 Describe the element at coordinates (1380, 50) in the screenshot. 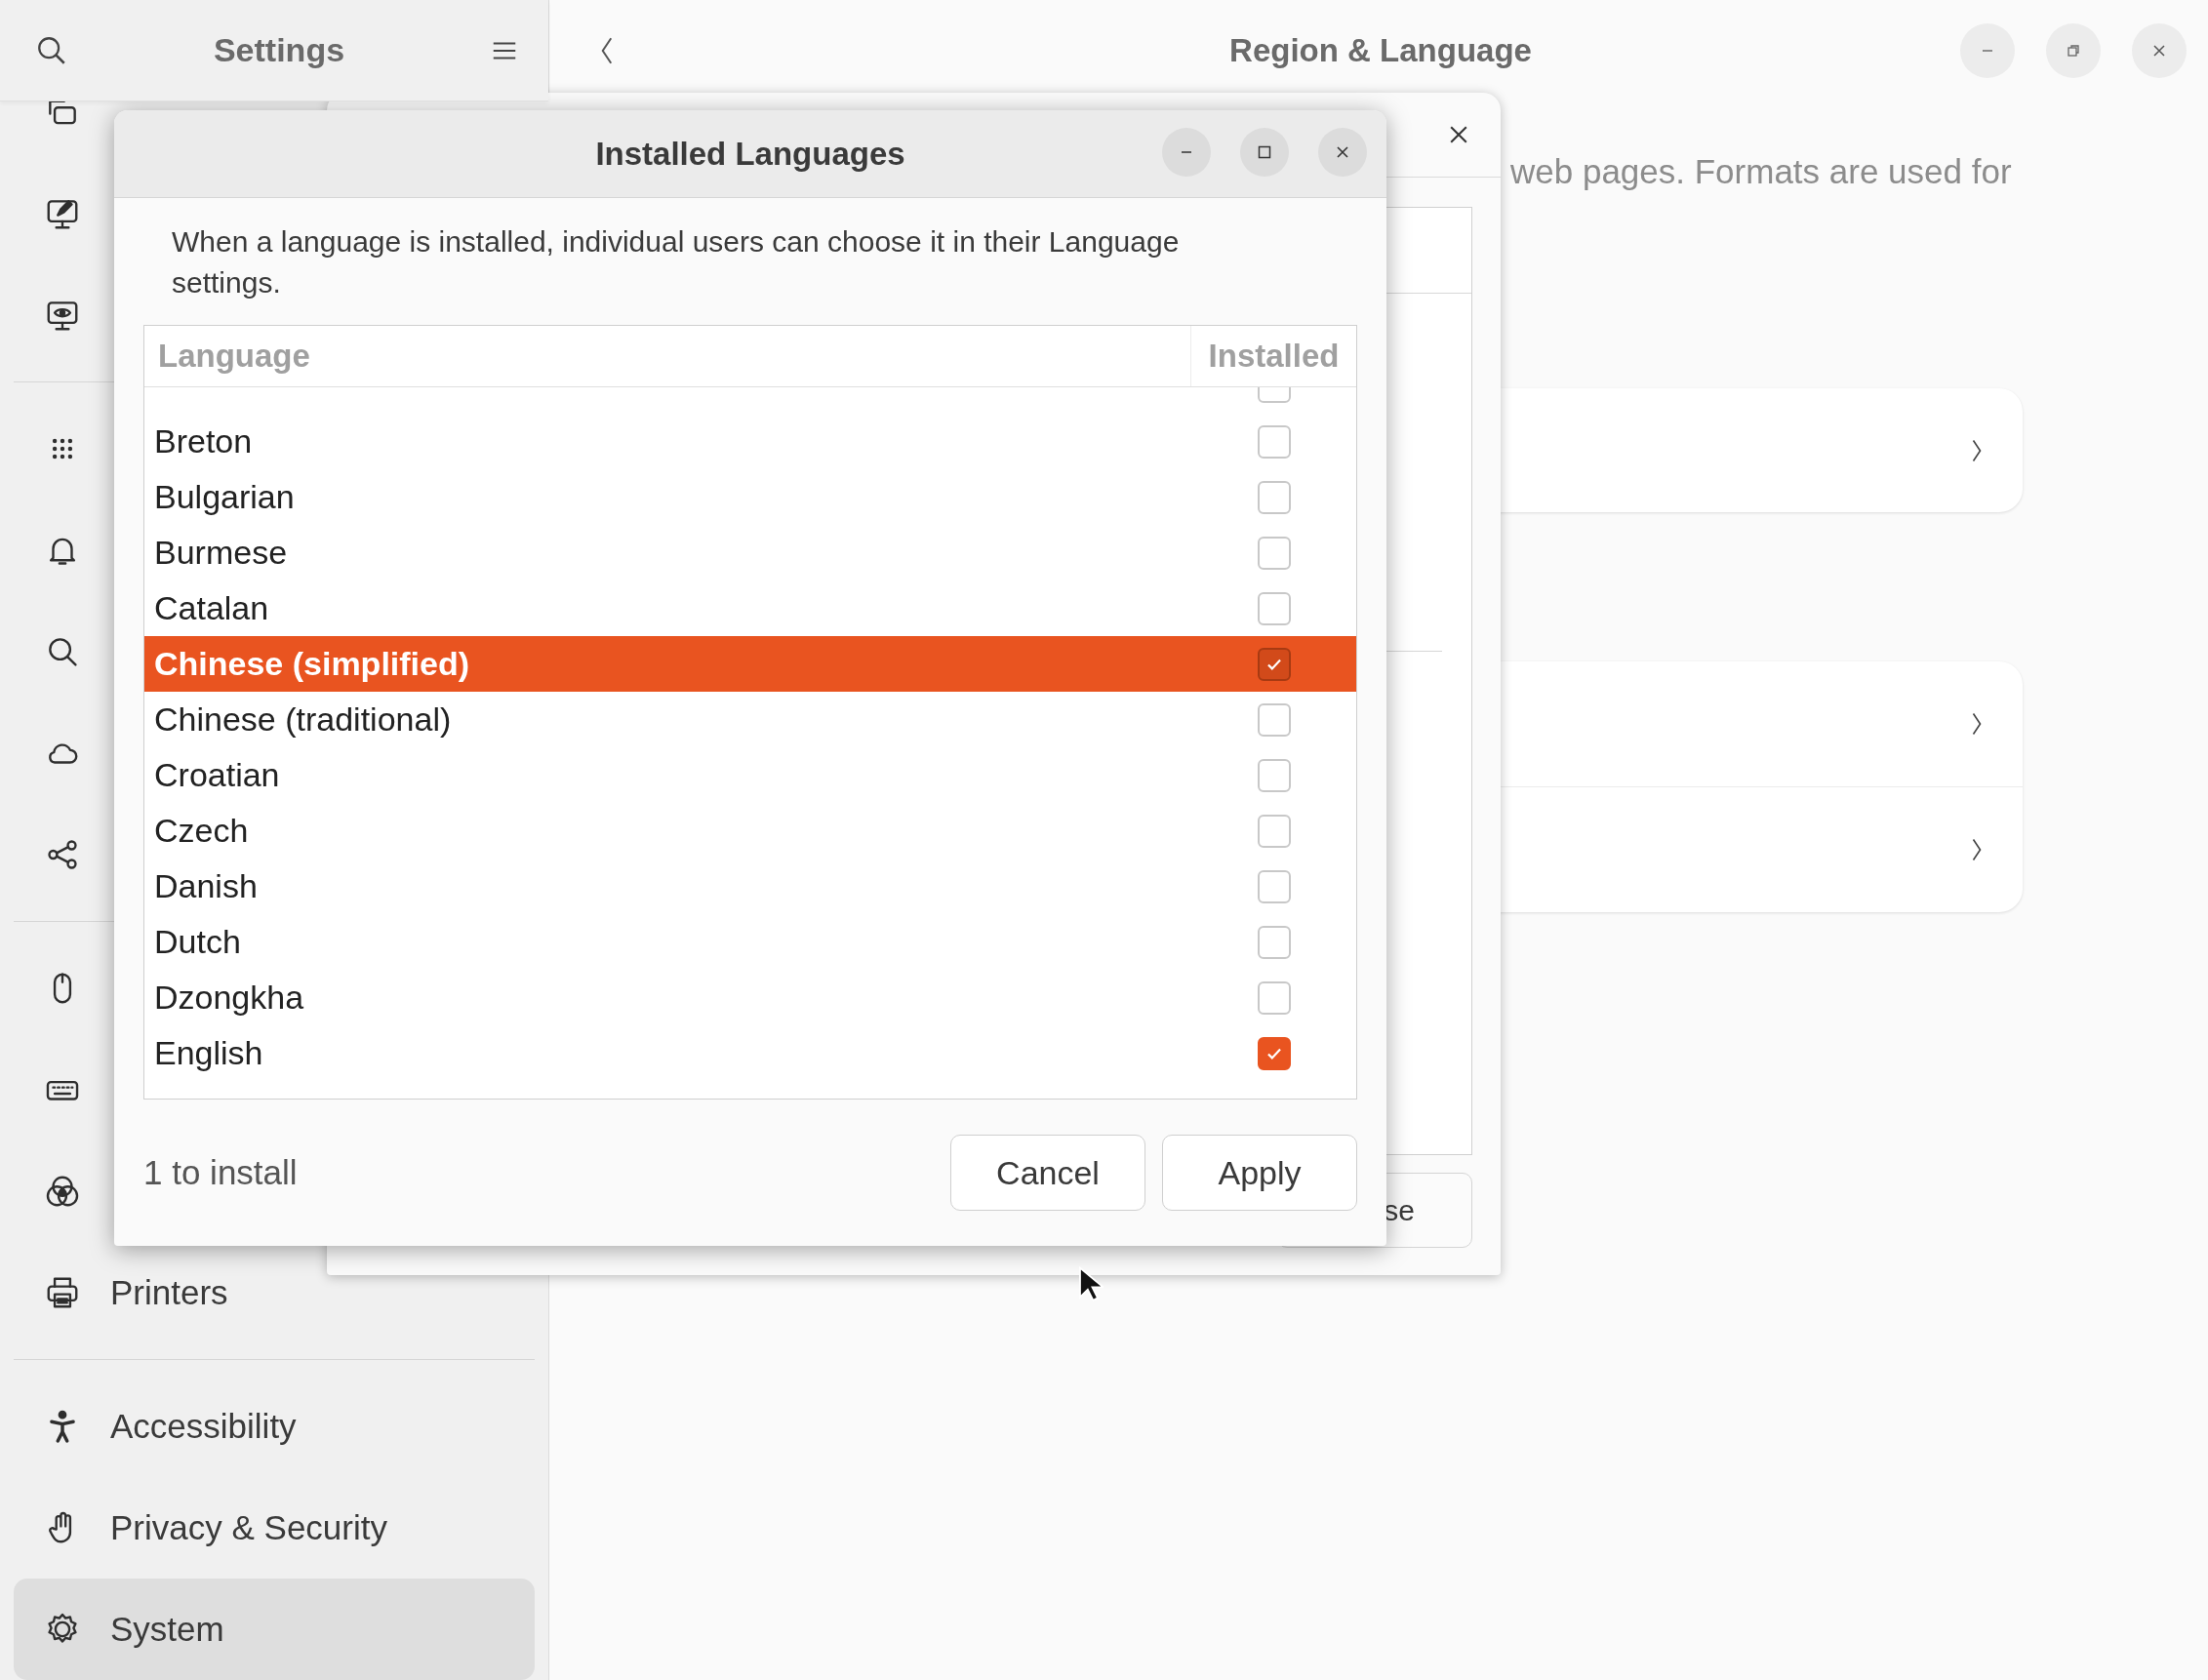

I see `page-title: Region & Language` at that location.